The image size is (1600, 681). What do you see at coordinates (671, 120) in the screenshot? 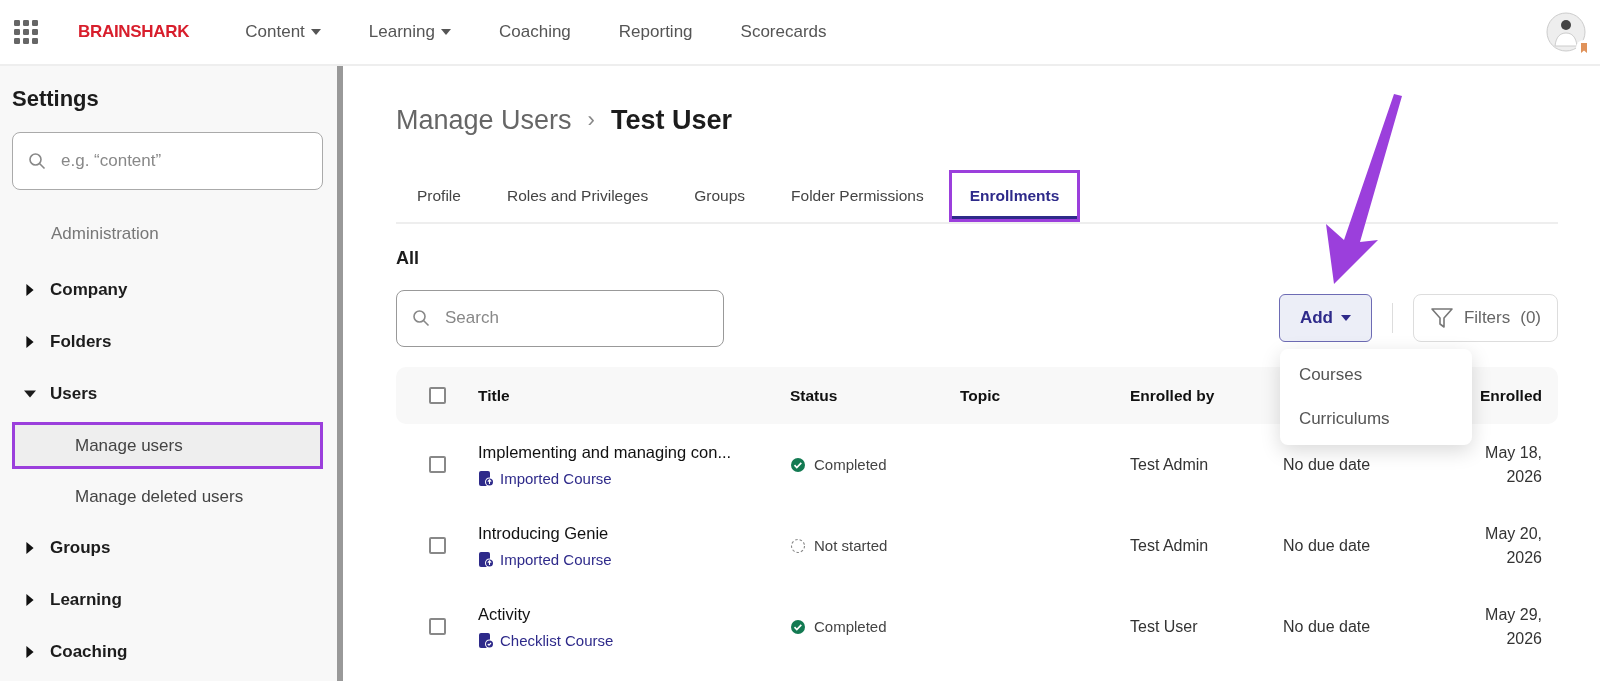
I see `page-title: Test User` at bounding box center [671, 120].